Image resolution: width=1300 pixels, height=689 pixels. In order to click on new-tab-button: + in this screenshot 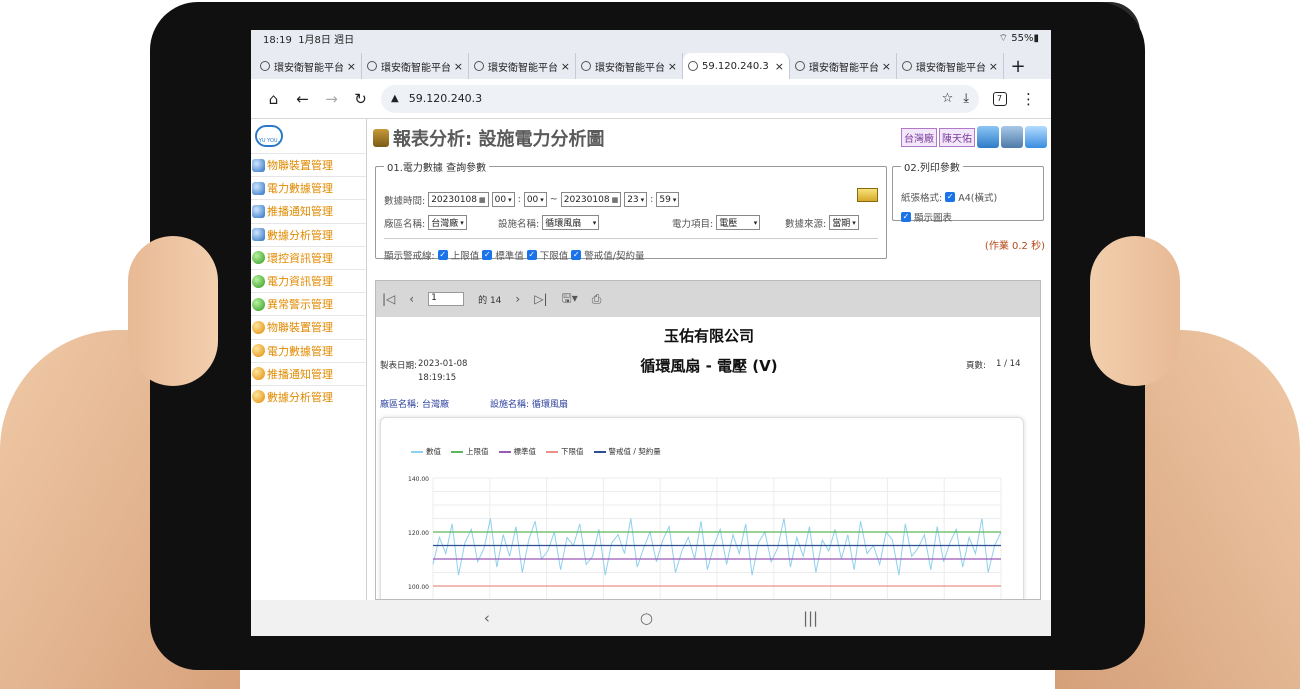, I will do `click(1018, 66)`.